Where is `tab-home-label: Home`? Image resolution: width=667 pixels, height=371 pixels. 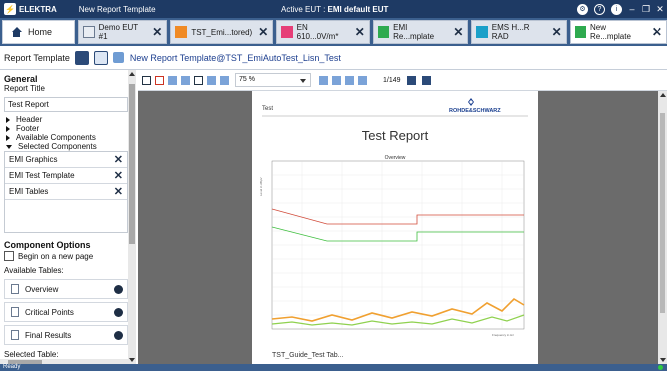 tab-home-label: Home is located at coordinates (40, 32).